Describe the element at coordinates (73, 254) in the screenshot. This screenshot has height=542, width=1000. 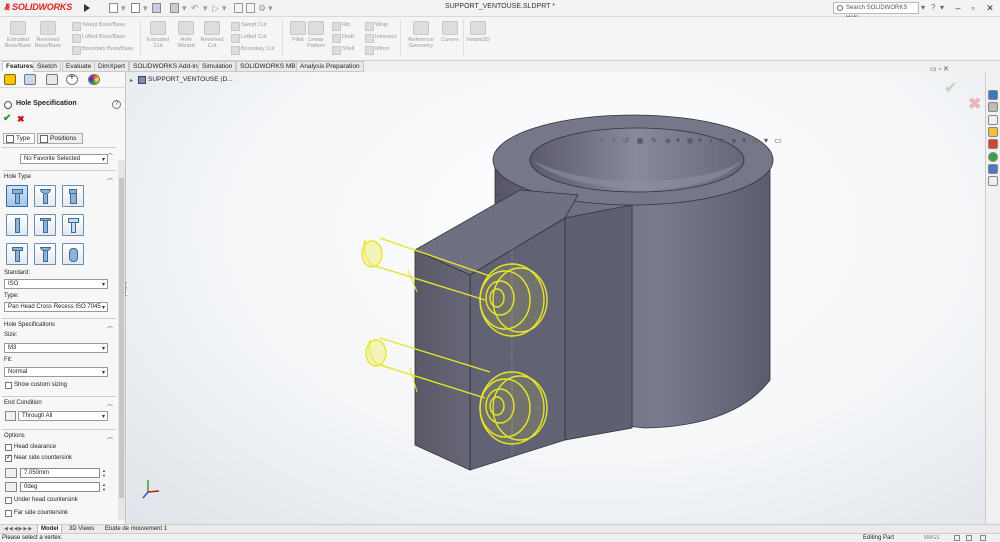
I see `slot-button` at that location.